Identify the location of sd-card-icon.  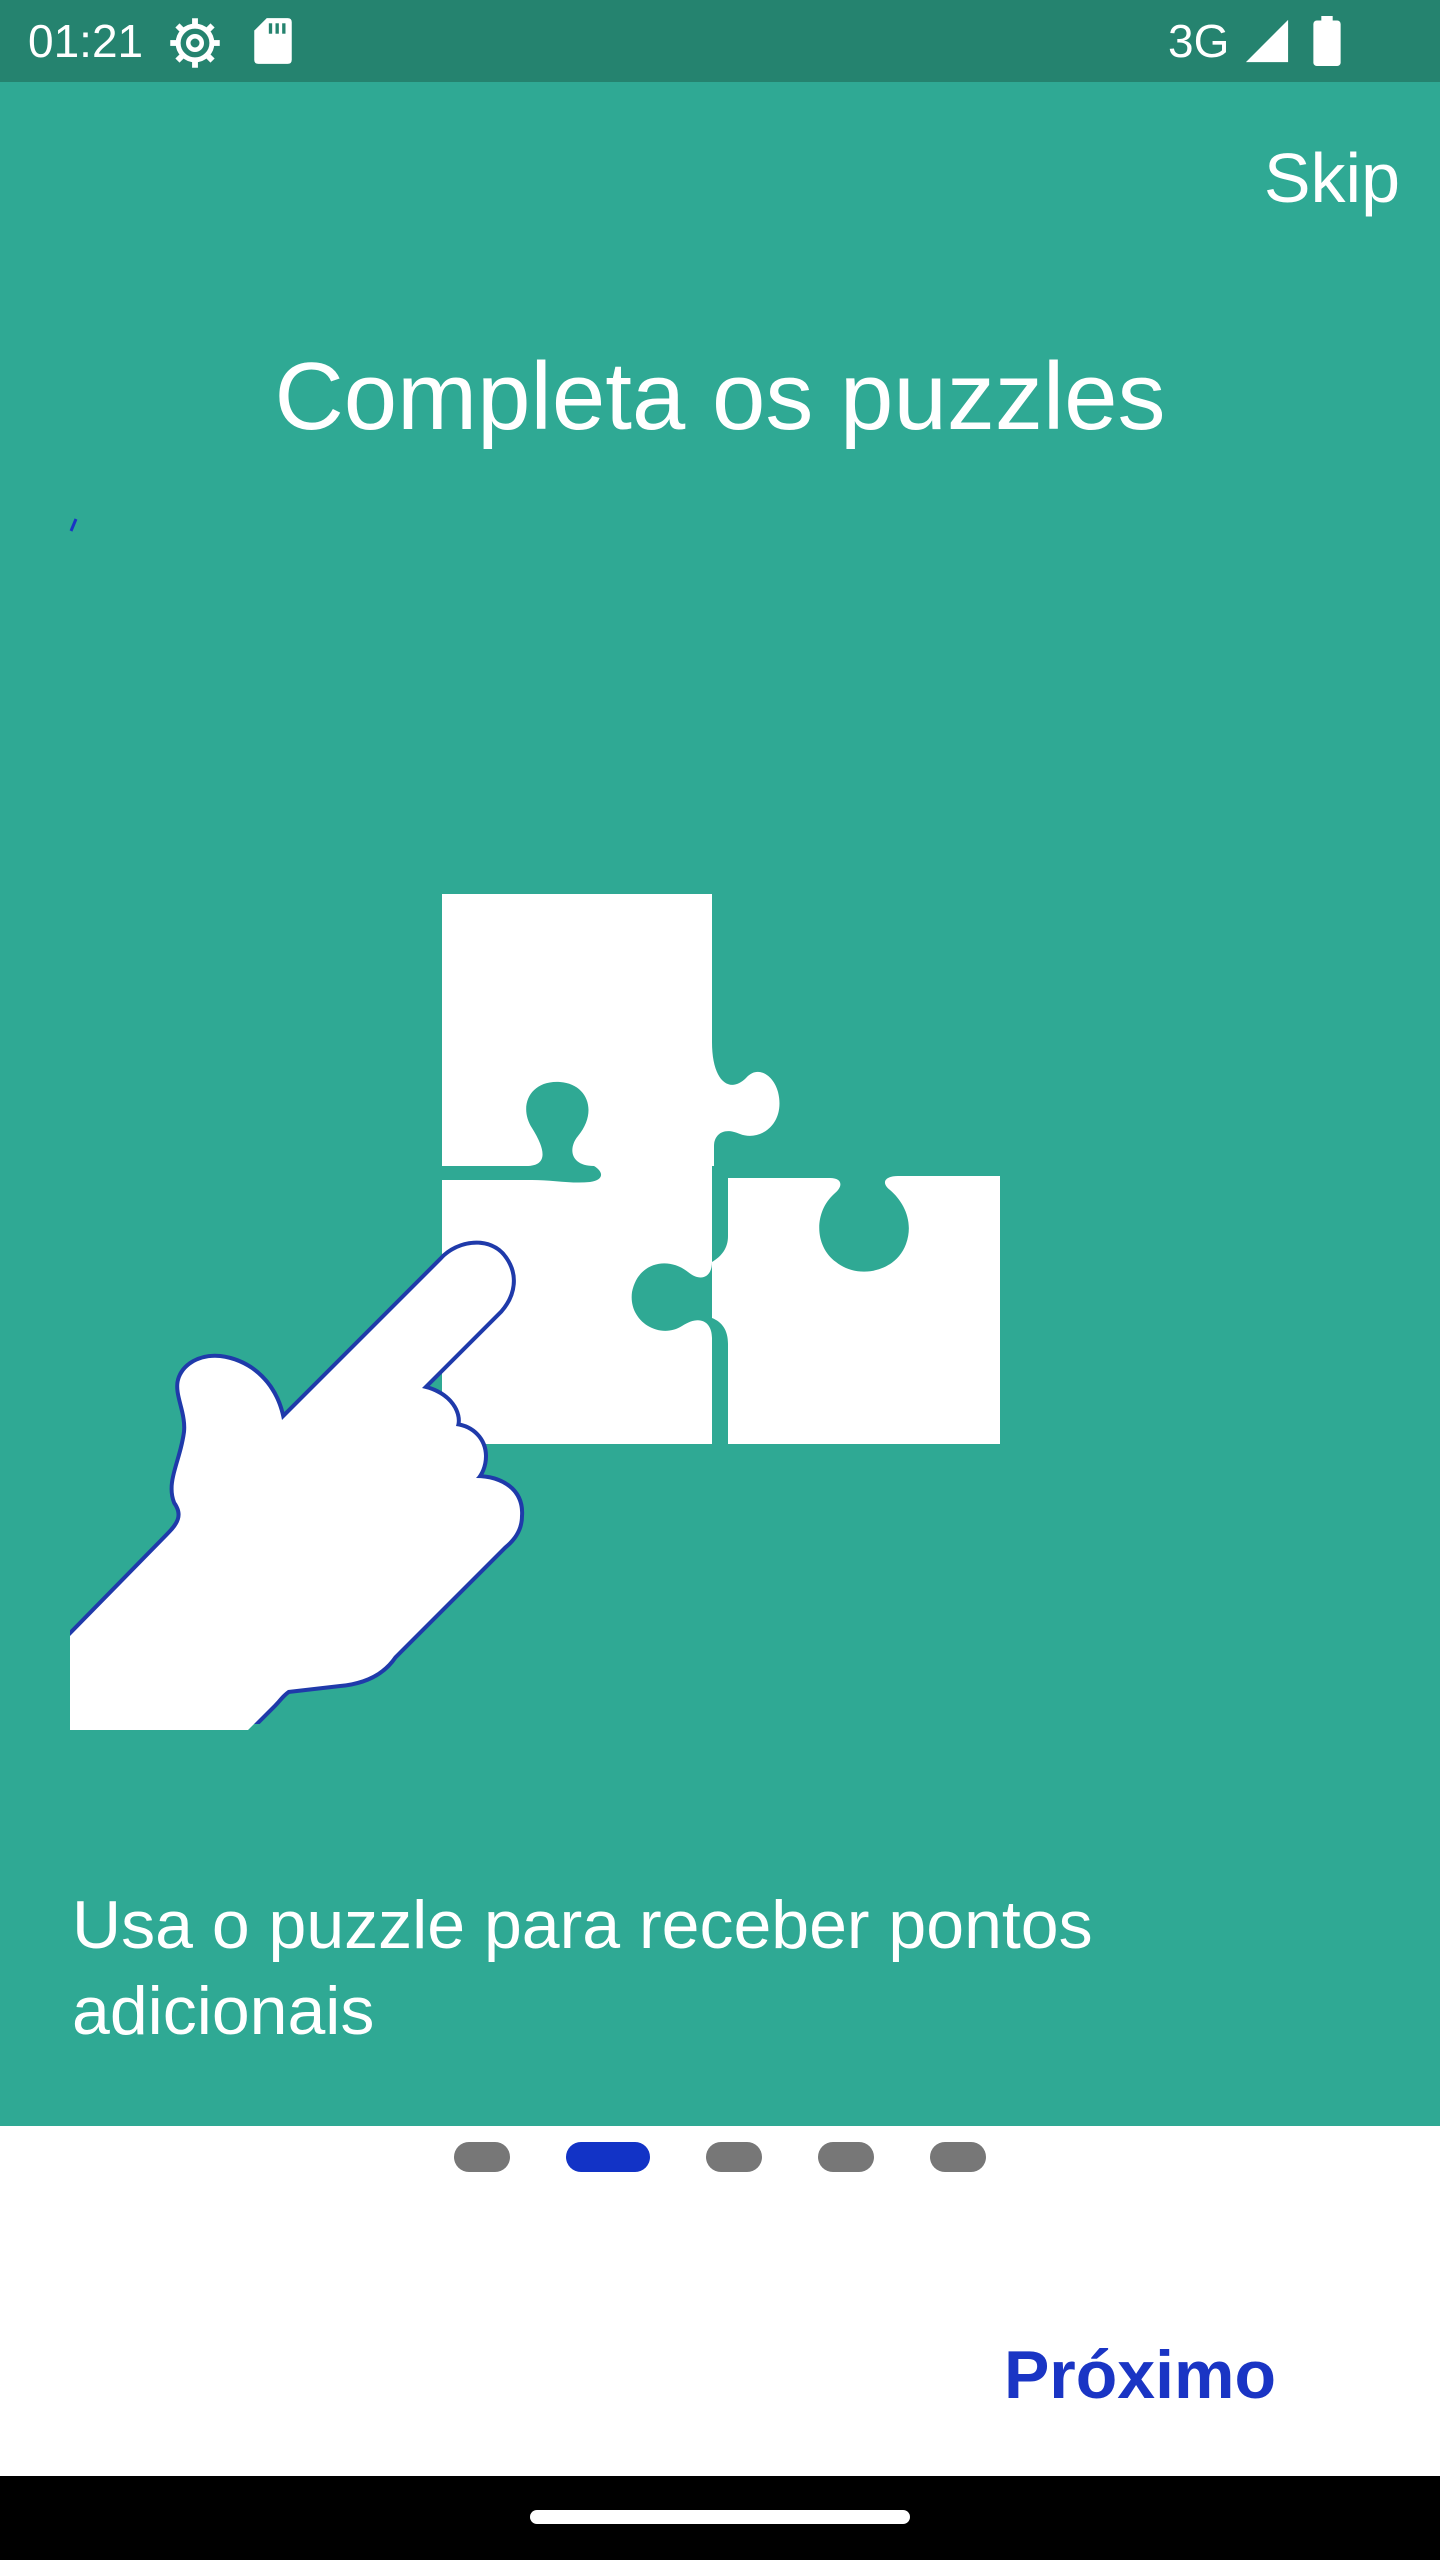
(273, 41).